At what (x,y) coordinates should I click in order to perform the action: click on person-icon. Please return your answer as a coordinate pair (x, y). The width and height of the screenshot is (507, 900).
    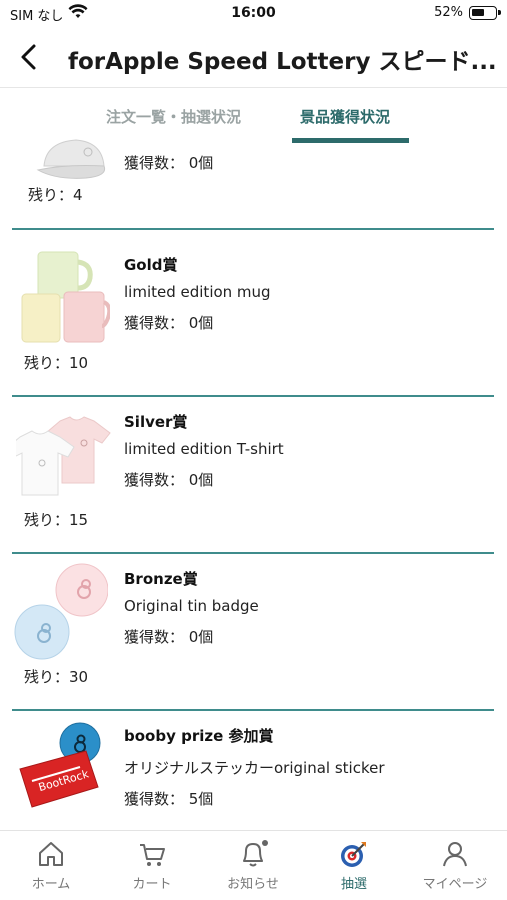
    Looking at the image, I should click on (455, 854).